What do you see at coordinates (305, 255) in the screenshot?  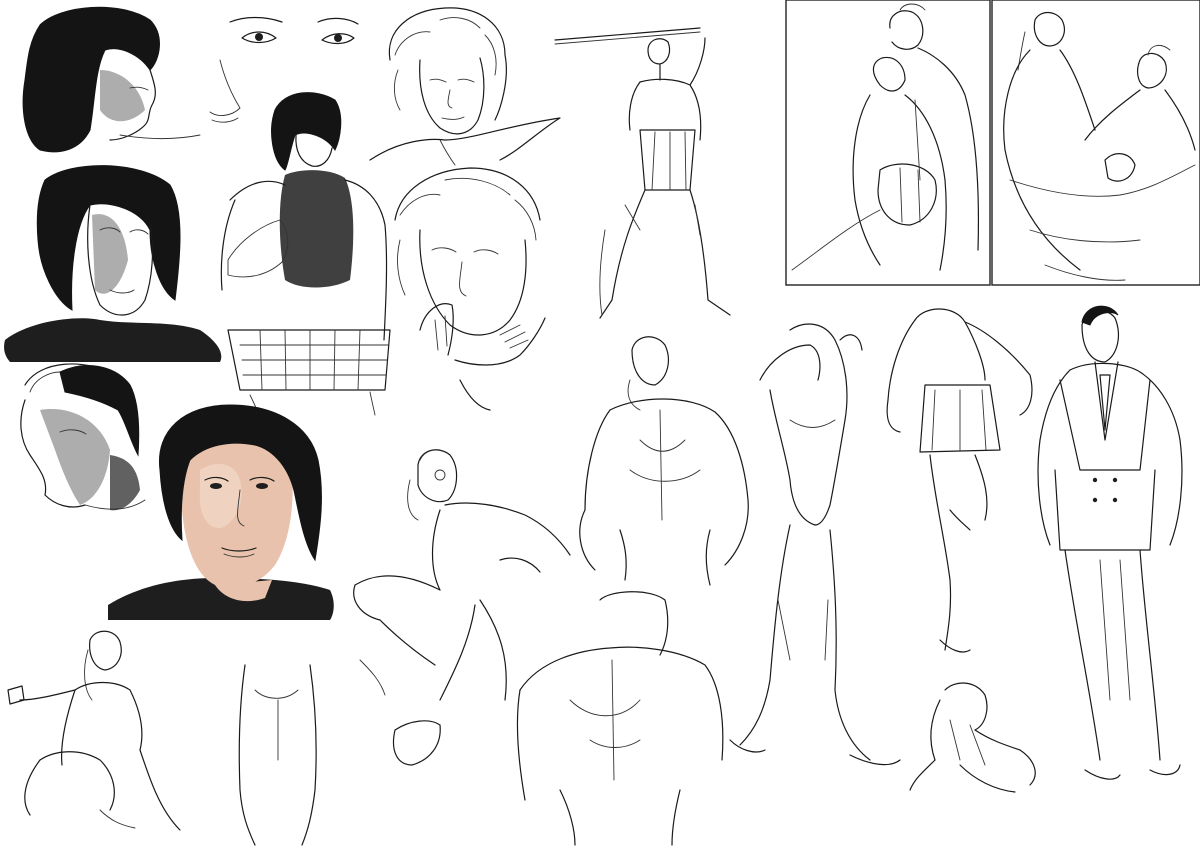 I see `armored-figure` at bounding box center [305, 255].